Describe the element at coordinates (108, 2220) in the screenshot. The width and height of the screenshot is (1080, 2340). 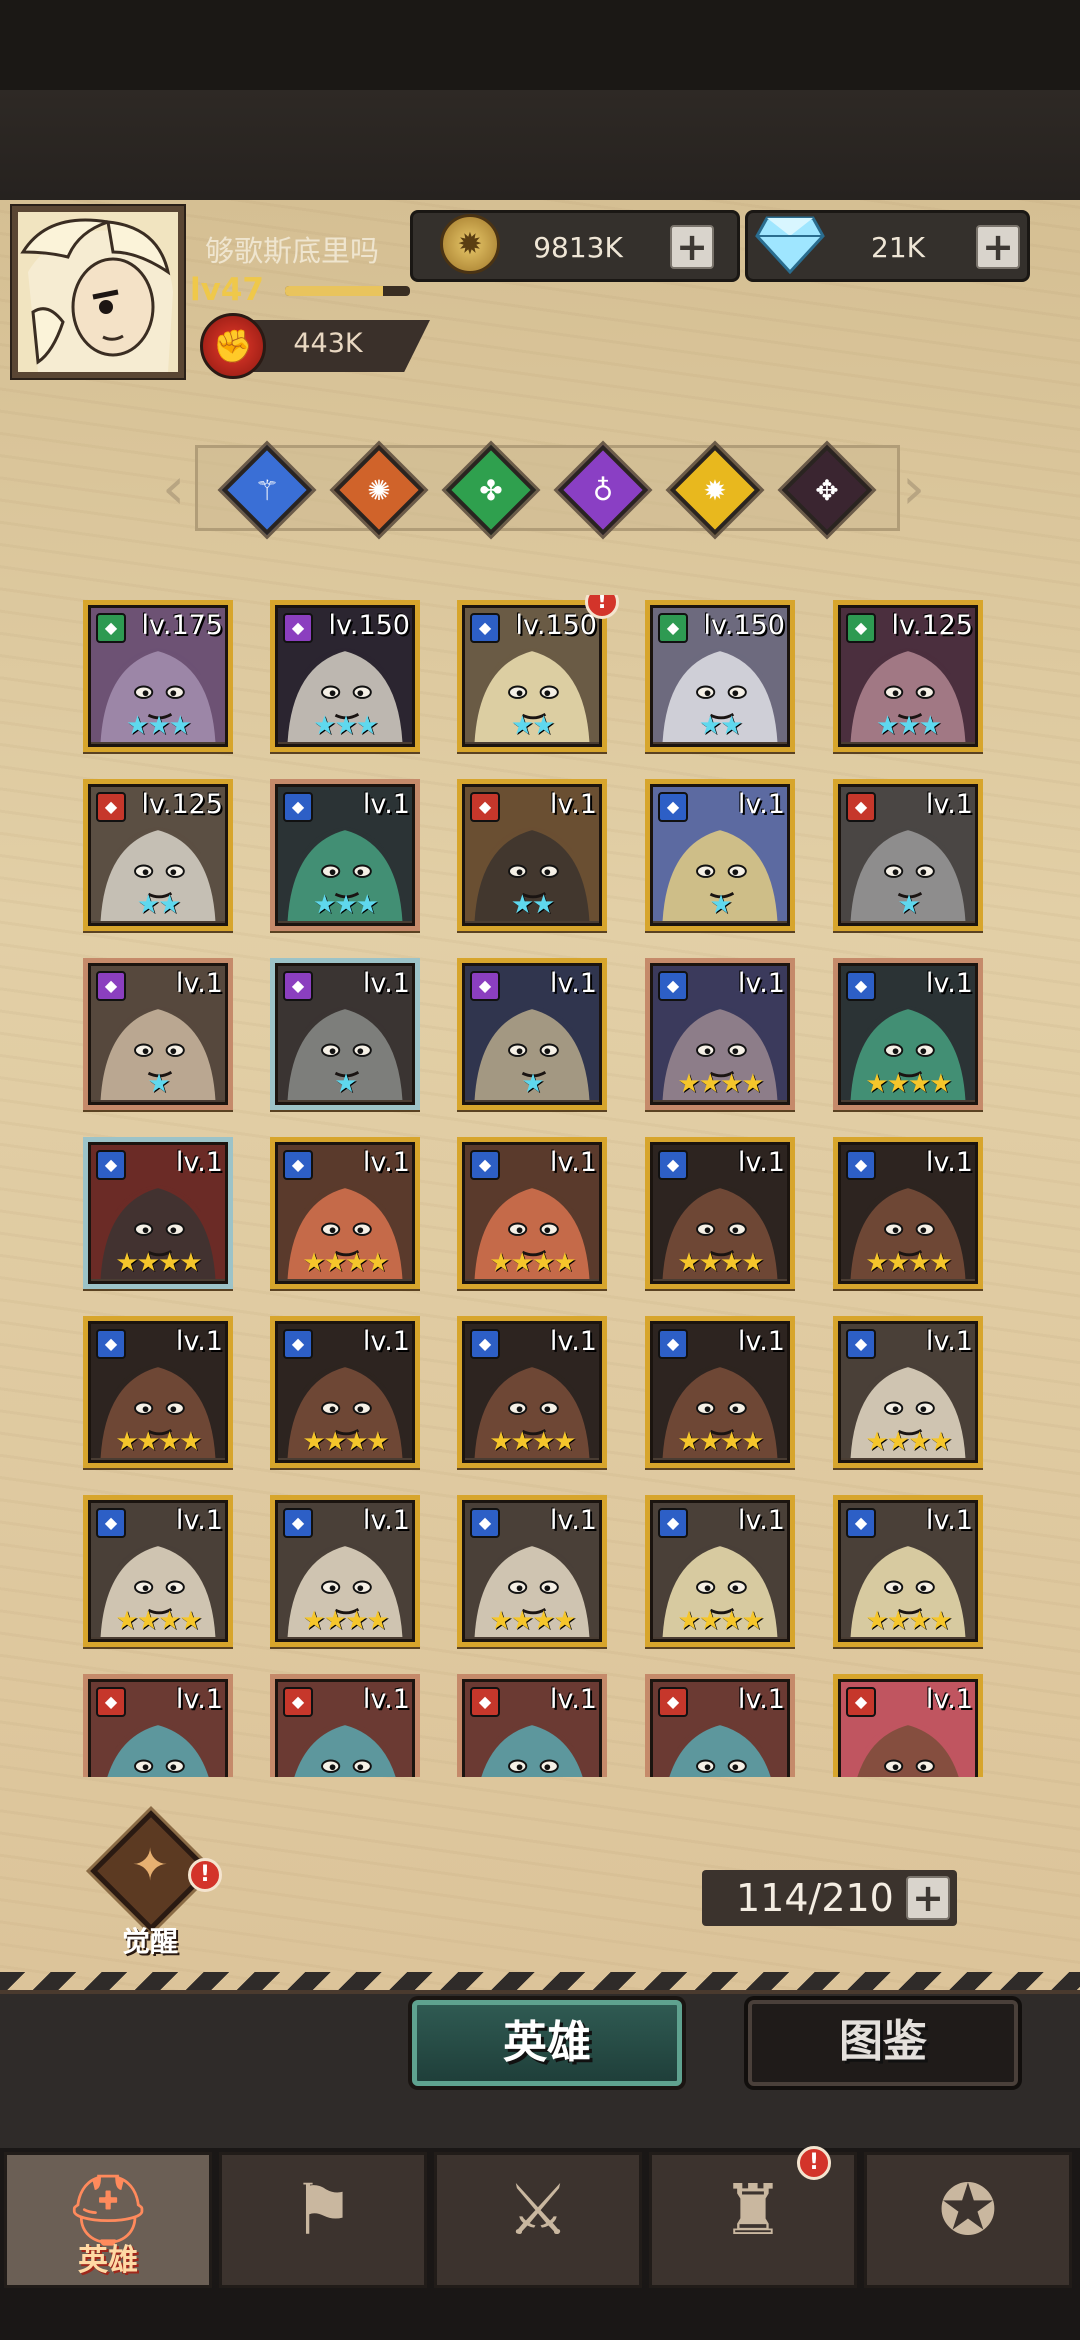
I see `nav-heroes: ⛑ 英雄` at that location.